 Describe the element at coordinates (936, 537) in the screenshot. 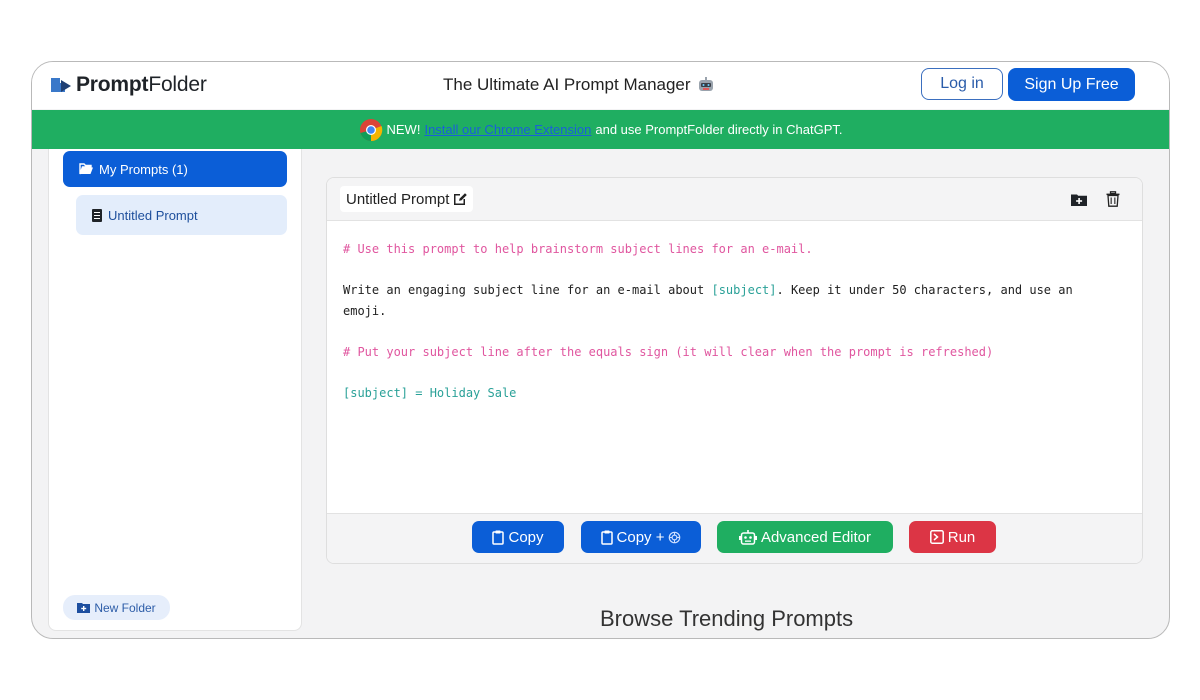

I see `terminal-icon` at that location.